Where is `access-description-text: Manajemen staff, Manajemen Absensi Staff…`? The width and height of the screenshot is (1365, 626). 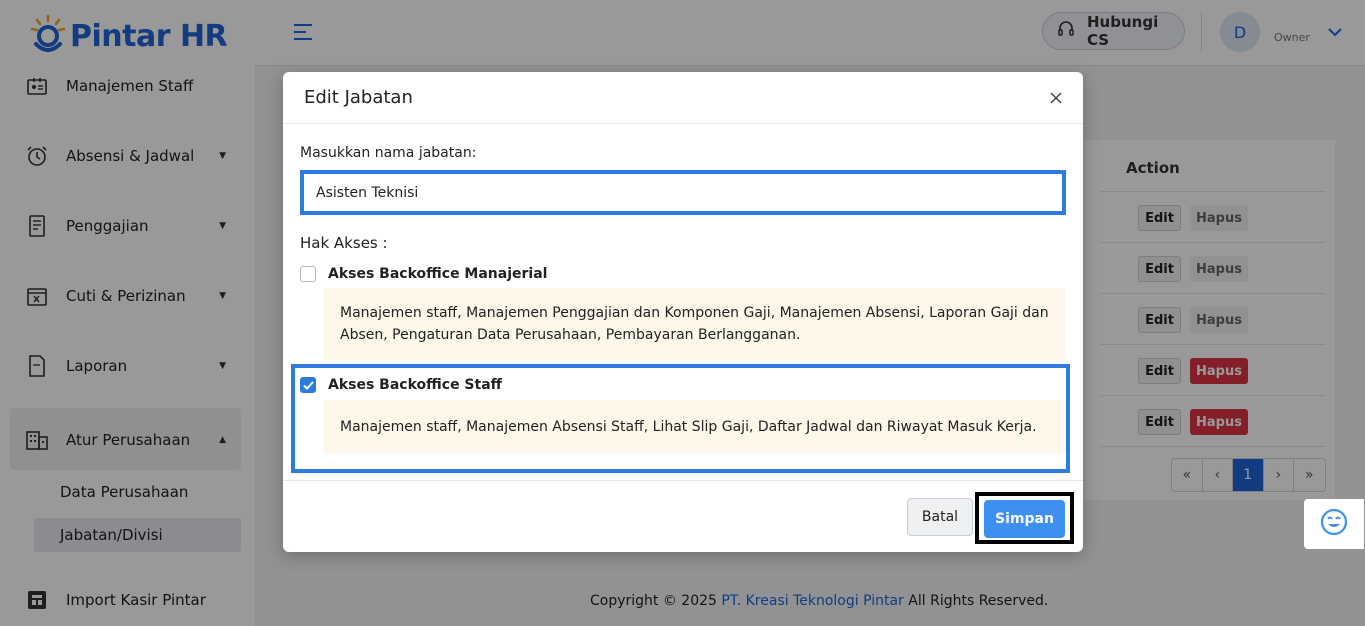 access-description-text: Manajemen staff, Manajemen Absensi Staff… is located at coordinates (688, 426).